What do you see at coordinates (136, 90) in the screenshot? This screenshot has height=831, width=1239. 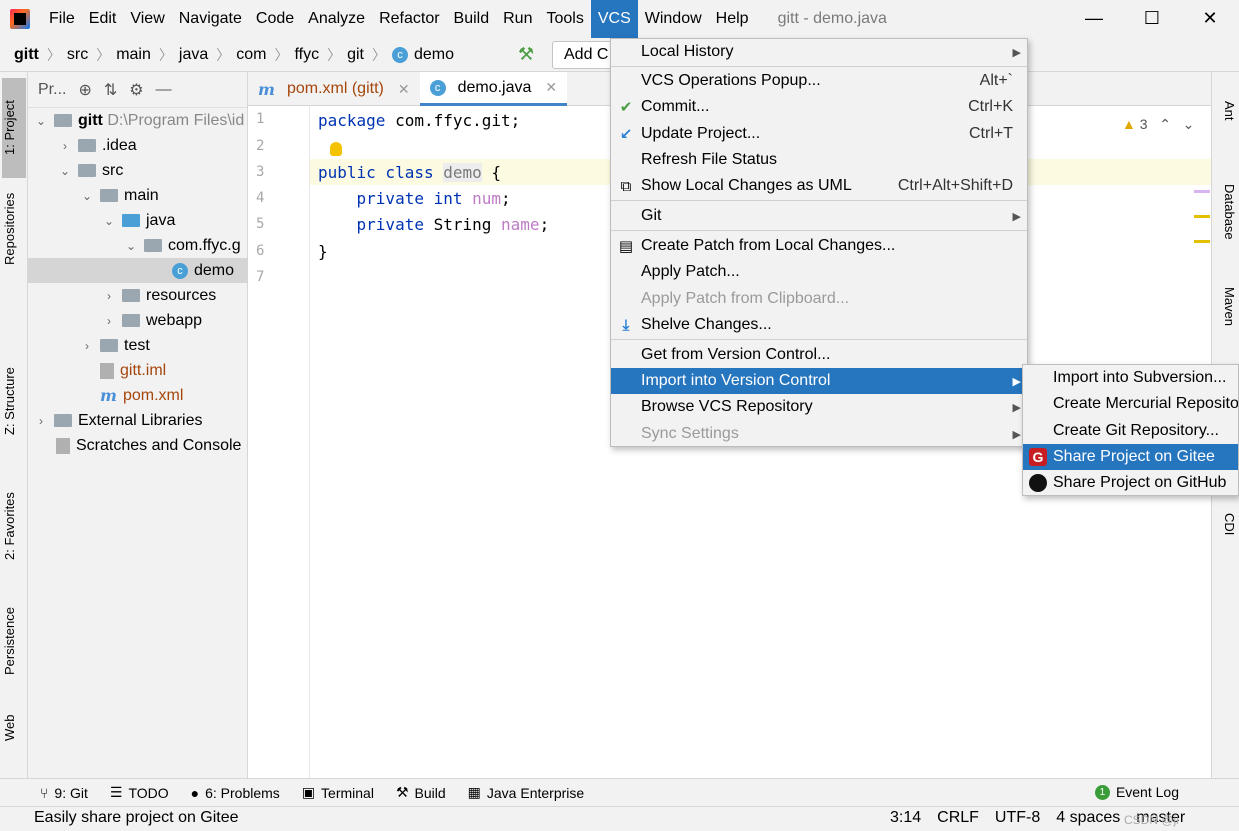 I see `gear-icon: ⚙` at bounding box center [136, 90].